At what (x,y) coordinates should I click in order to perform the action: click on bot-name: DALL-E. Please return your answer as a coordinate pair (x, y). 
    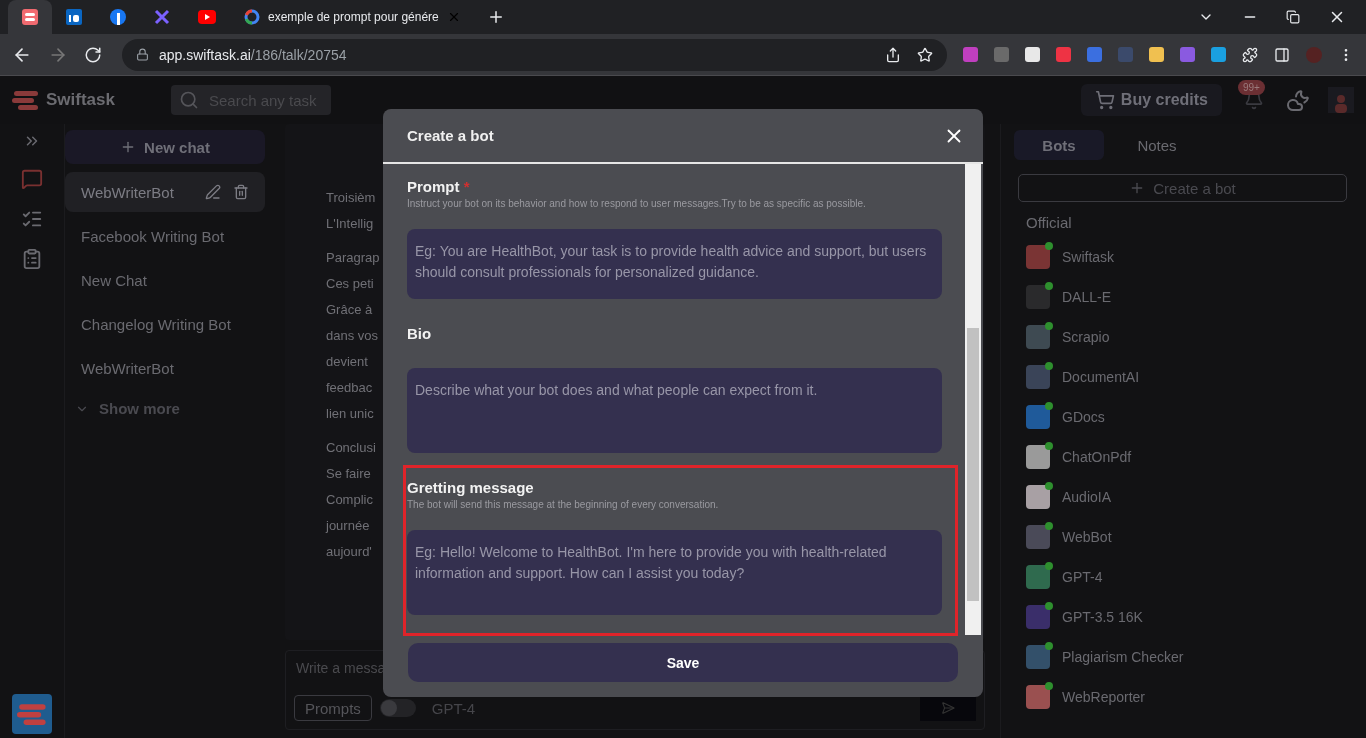
    Looking at the image, I should click on (1087, 297).